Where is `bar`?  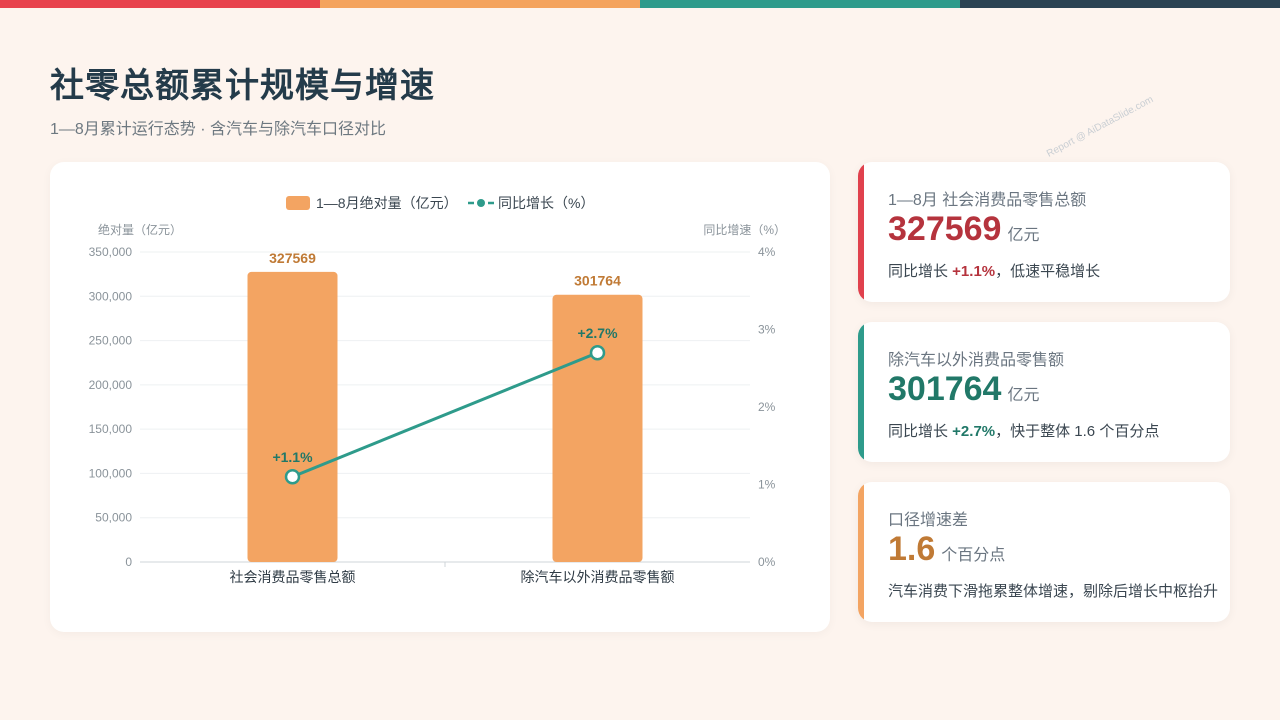 bar is located at coordinates (292, 416).